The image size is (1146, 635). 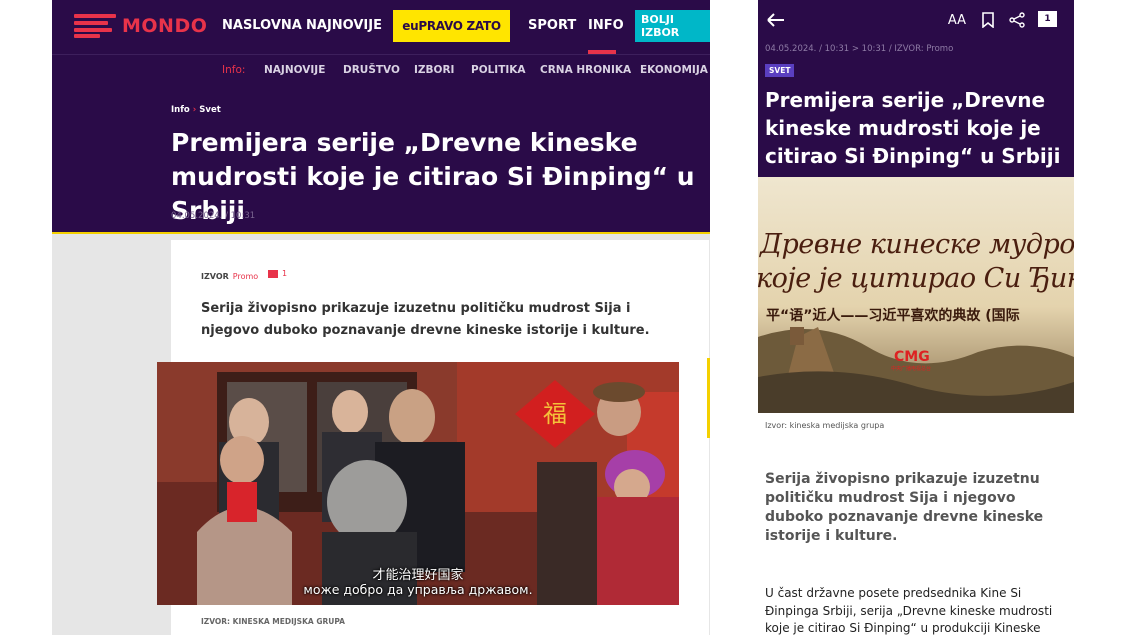 I want to click on subnav-ekonomija: EKONOMIJA, so click(x=674, y=70).